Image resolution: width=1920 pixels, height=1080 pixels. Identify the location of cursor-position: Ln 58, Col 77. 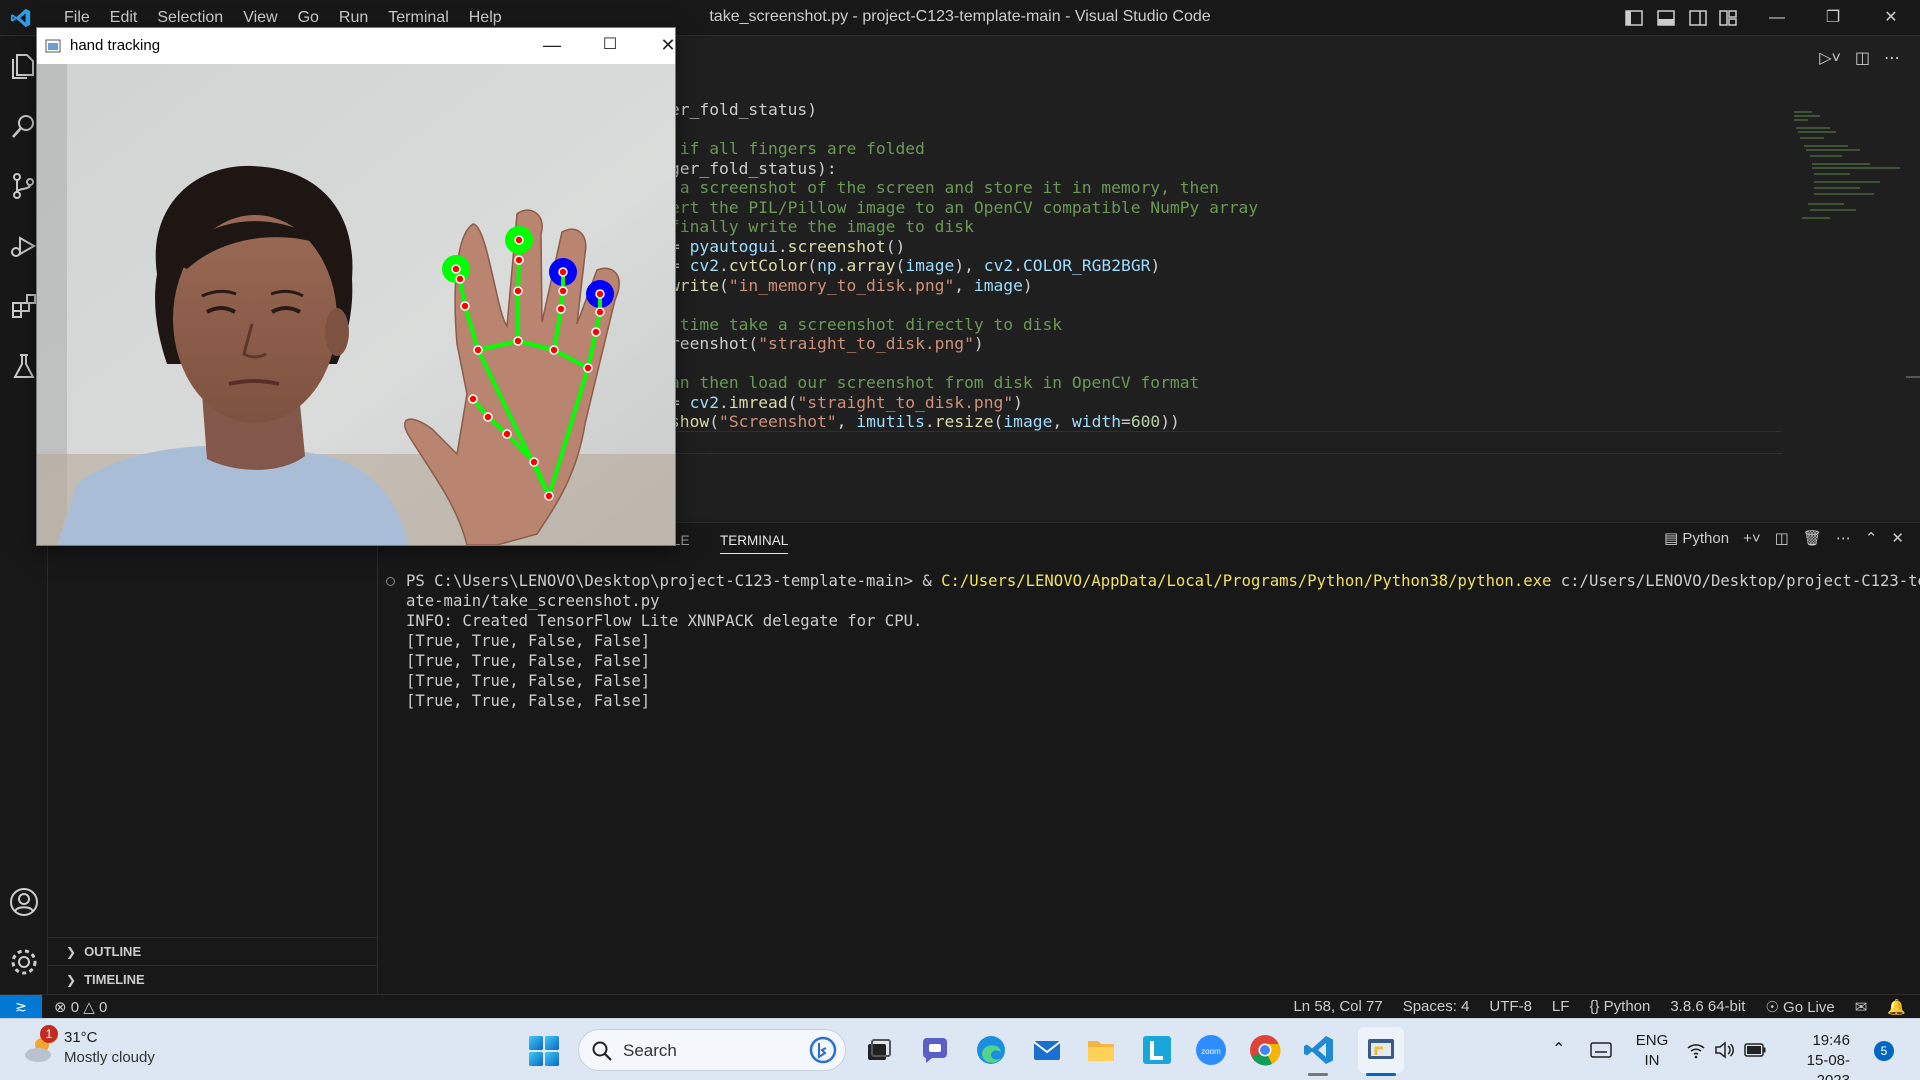
(1337, 1007).